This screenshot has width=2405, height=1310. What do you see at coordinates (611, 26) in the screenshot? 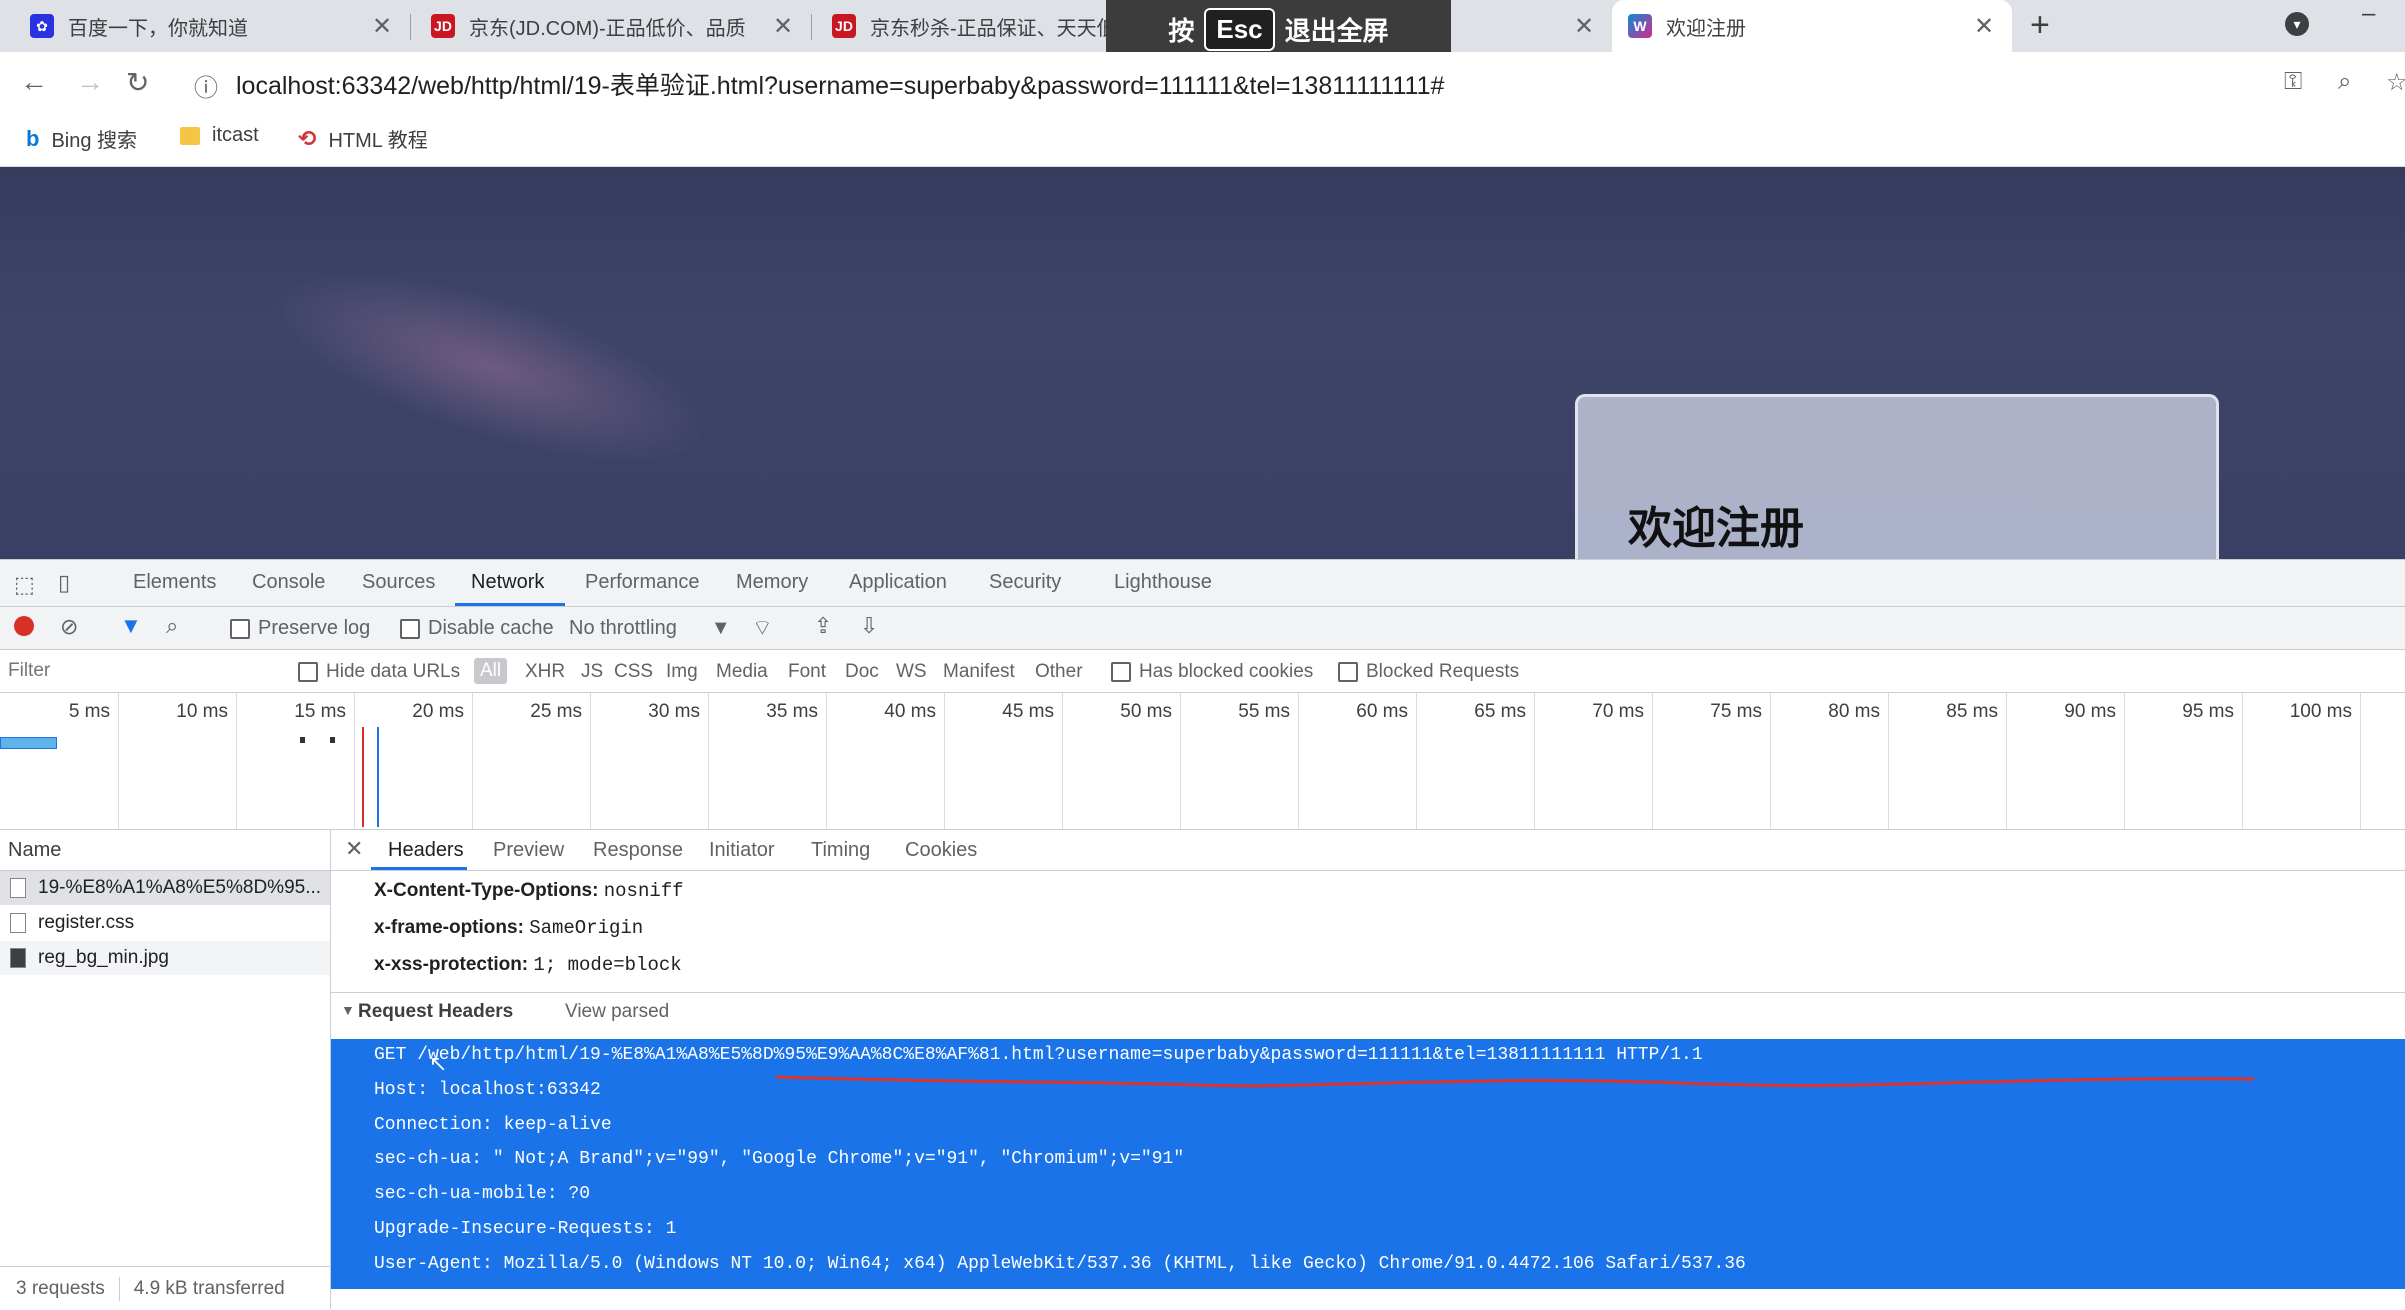
I see `tab-jd-home: JD 京东(JD.COM)-正品低价、品质 ✕` at bounding box center [611, 26].